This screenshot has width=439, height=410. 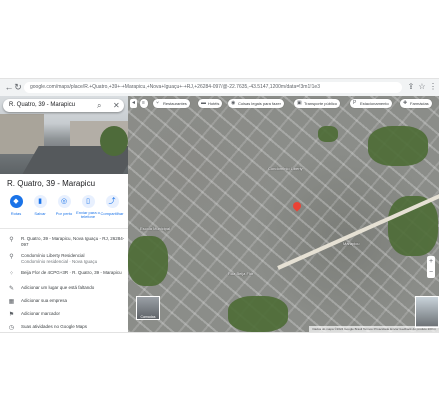 I want to click on directions-icon: ◆, so click(x=16, y=201).